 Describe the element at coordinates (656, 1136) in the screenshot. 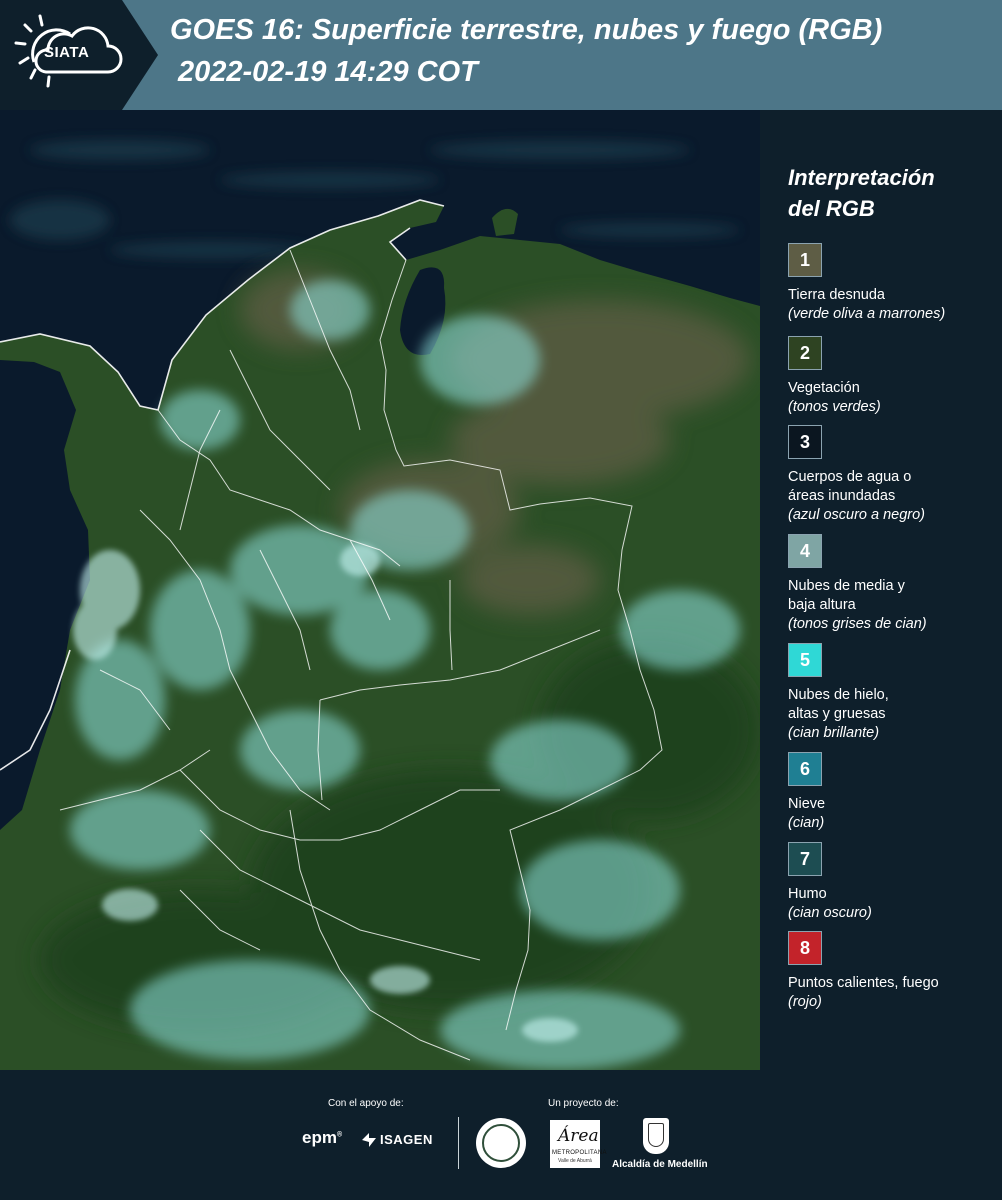

I see `medellin-shield-icon` at that location.